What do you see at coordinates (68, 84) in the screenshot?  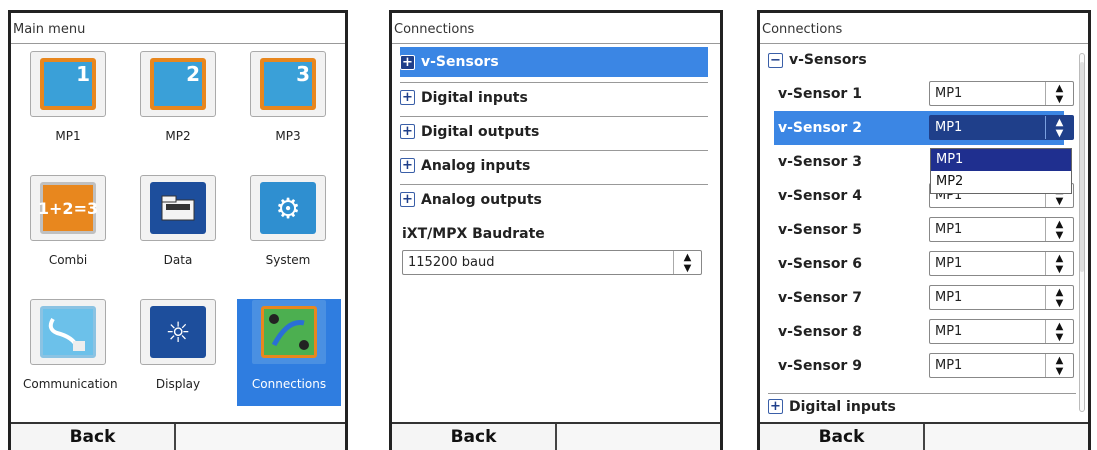 I see `tile-frame: 1` at bounding box center [68, 84].